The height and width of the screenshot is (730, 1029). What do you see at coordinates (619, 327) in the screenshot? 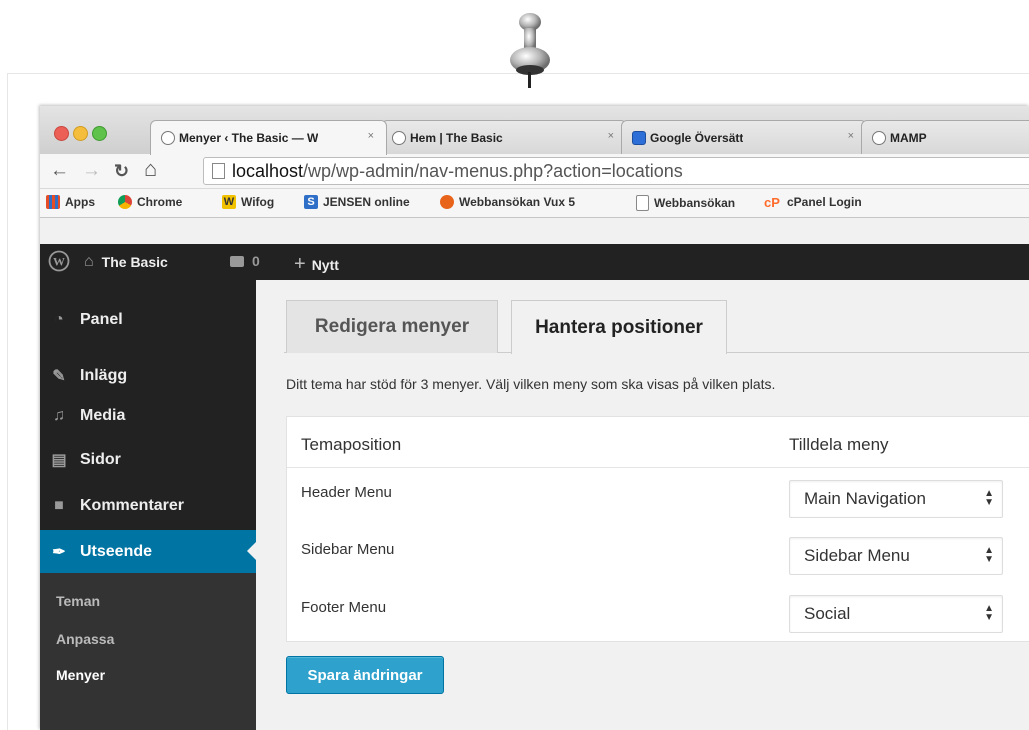
I see `tab-hantera-positioner: Hantera positioner` at bounding box center [619, 327].